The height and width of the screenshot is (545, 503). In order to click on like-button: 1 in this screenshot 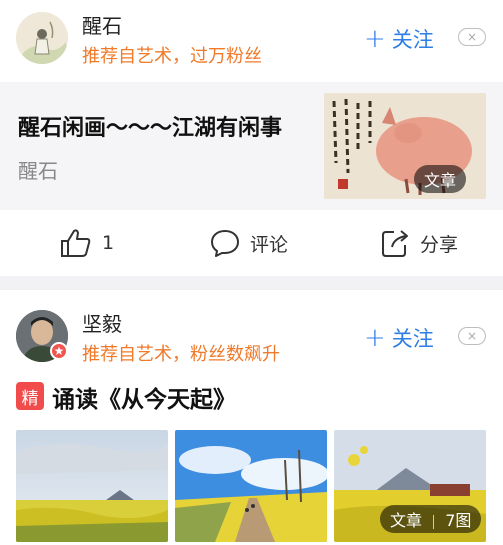, I will do `click(87, 243)`.